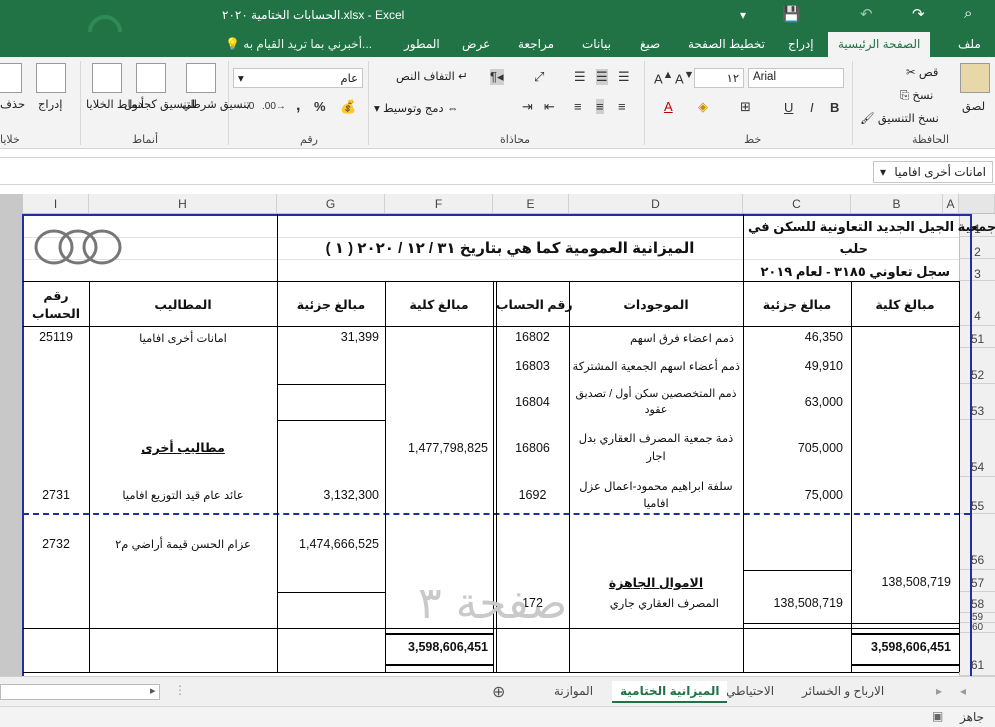 The image size is (995, 727). Describe the element at coordinates (834, 107) in the screenshot. I see `bold-button: B` at that location.